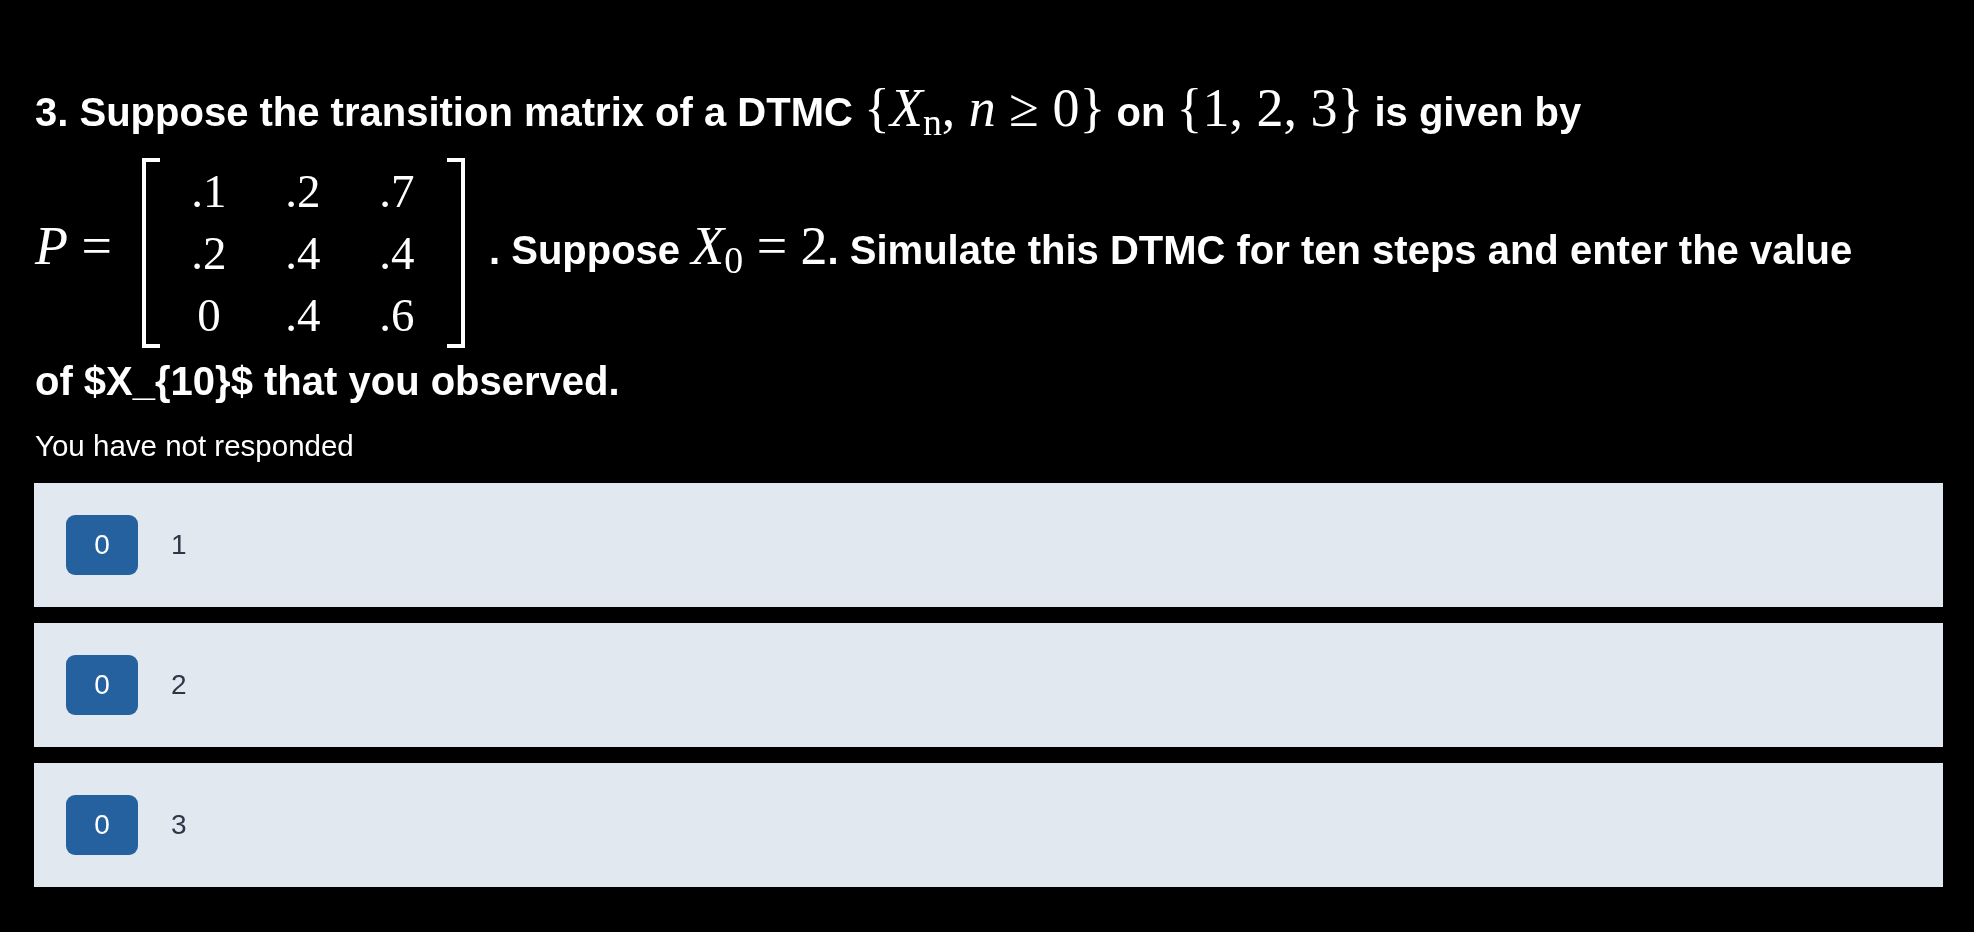 The image size is (1974, 932). I want to click on answer-option: 0 2, so click(988, 685).